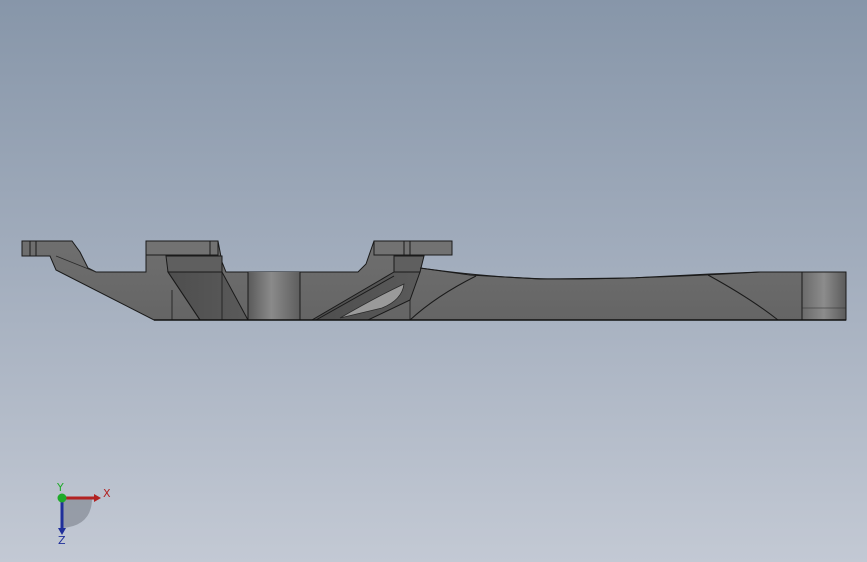  I want to click on cylindrical-face, so click(274, 296).